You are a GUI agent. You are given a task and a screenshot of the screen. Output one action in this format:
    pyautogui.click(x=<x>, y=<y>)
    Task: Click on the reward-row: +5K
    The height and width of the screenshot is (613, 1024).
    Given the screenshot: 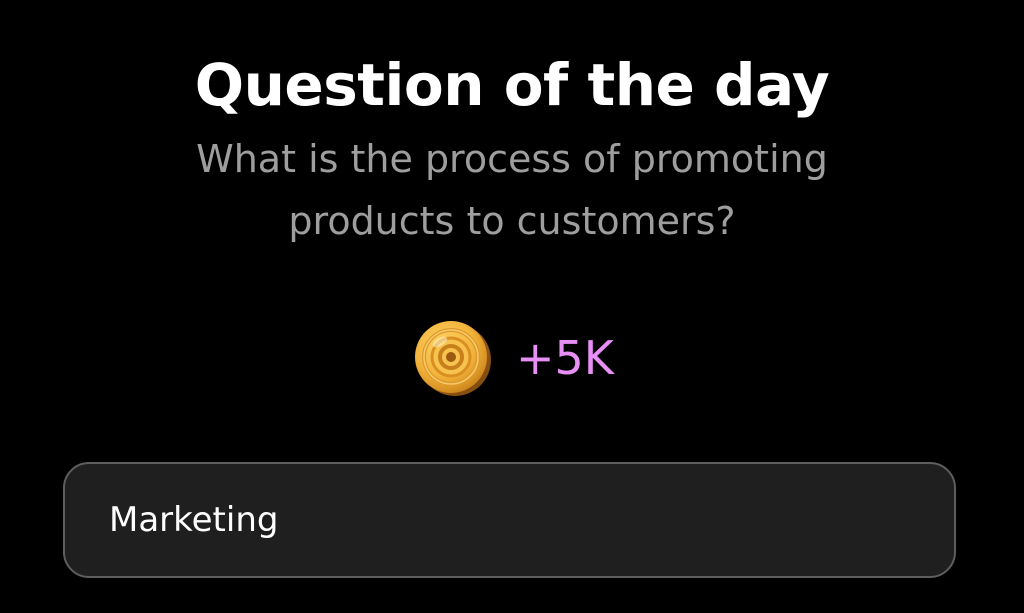 What is the action you would take?
    pyautogui.click(x=512, y=358)
    